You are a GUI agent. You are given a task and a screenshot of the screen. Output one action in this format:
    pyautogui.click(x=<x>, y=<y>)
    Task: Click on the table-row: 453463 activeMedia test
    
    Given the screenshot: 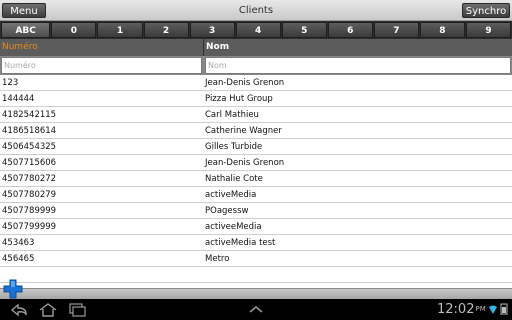 What is the action you would take?
    pyautogui.click(x=256, y=243)
    